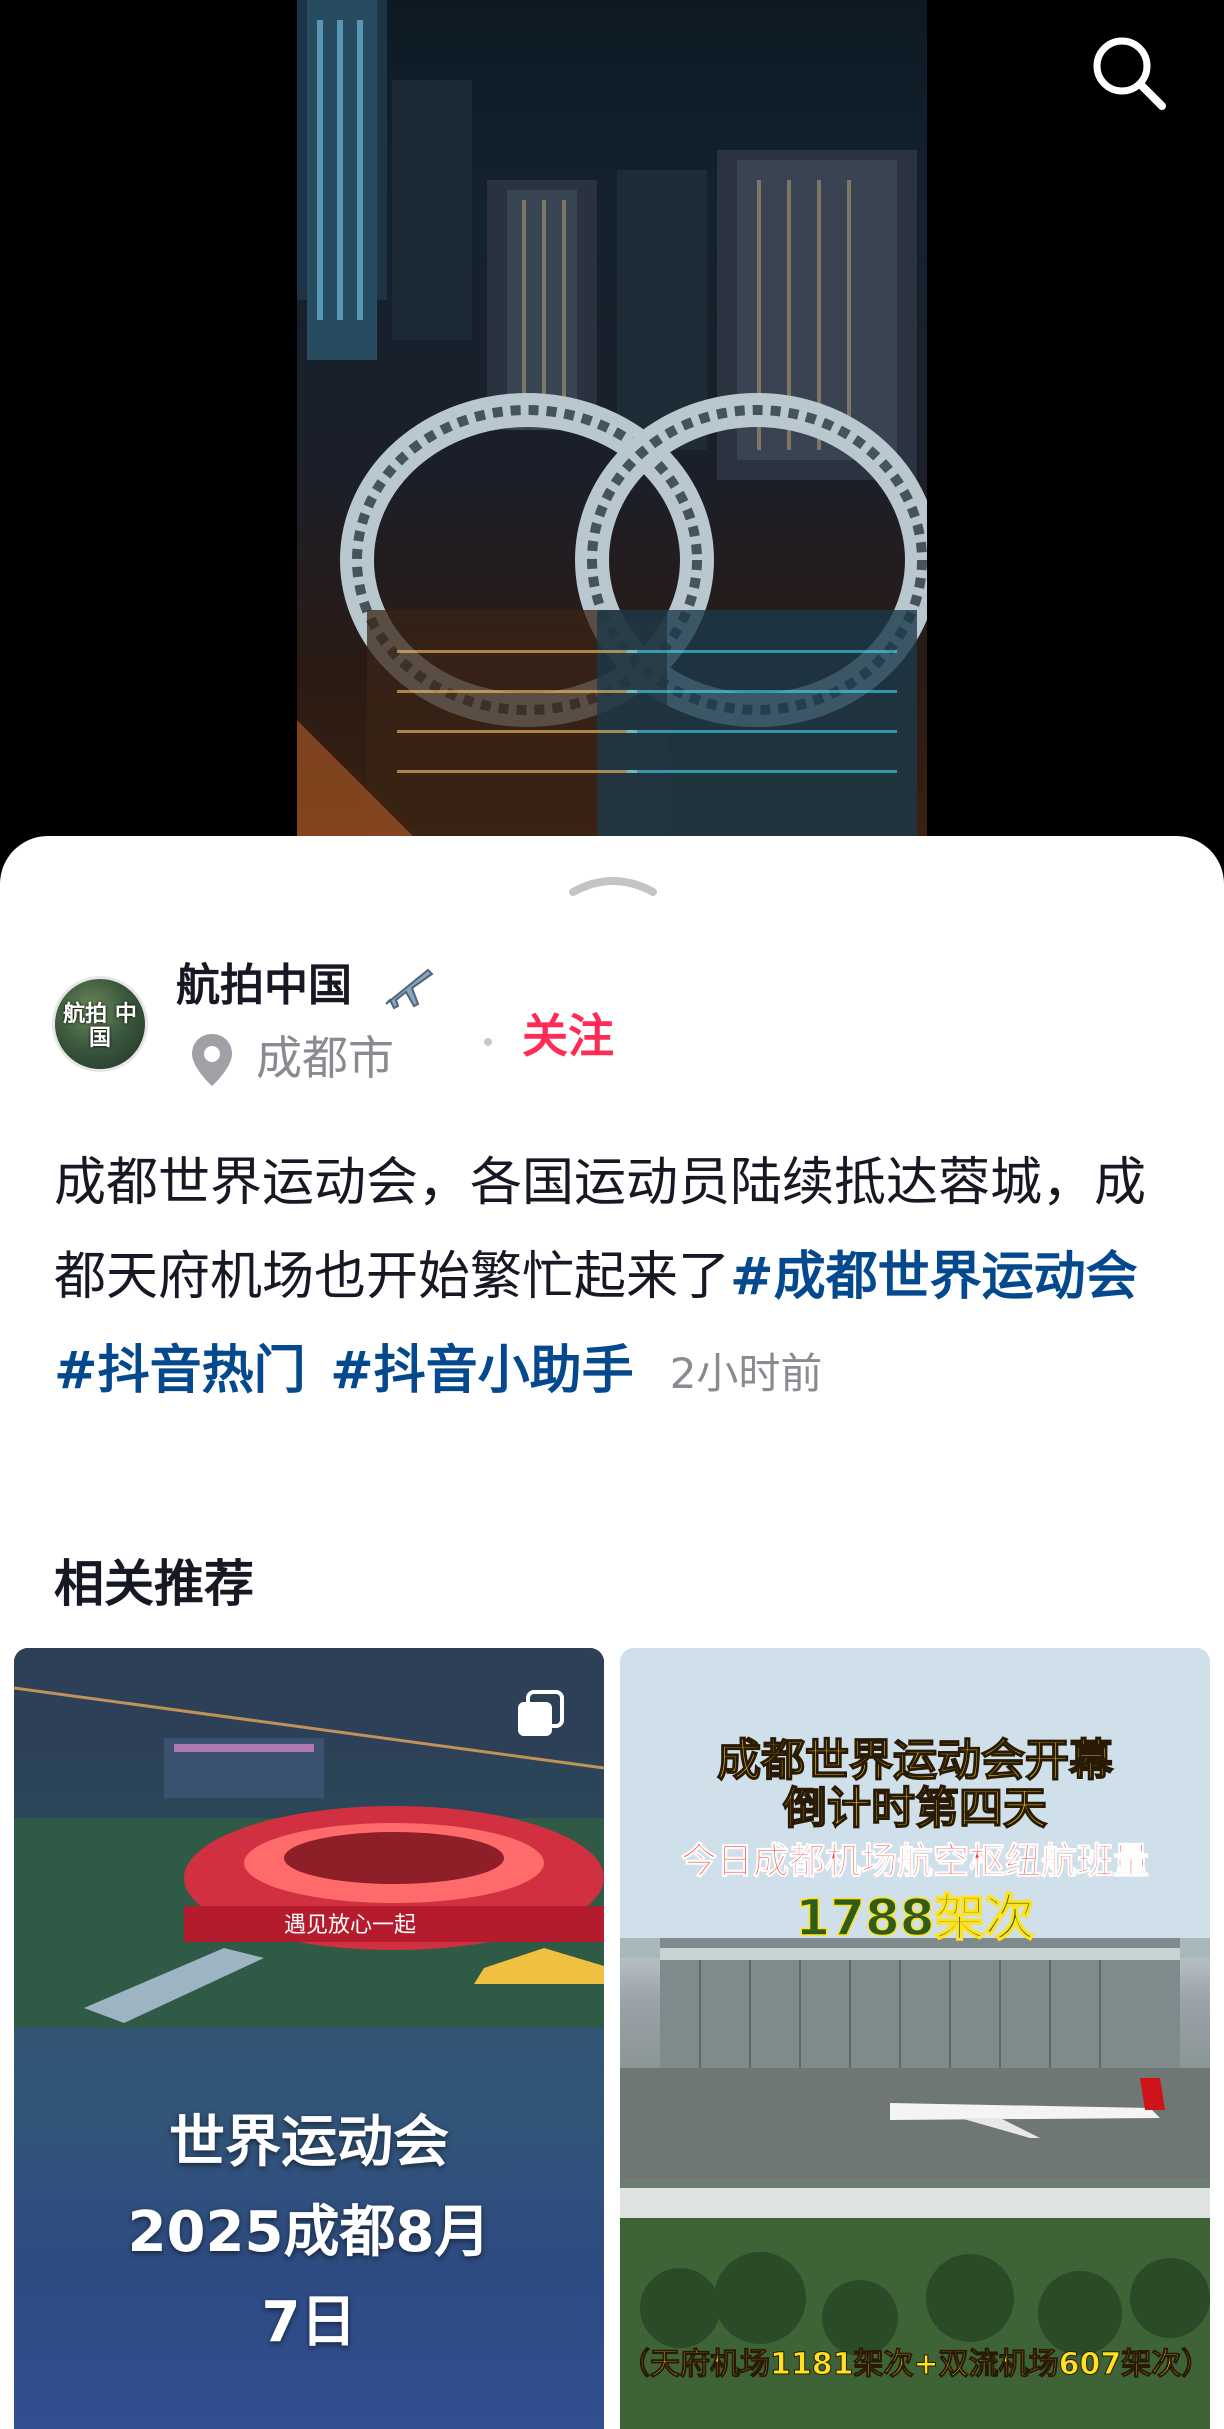 This screenshot has width=1224, height=2429. Describe the element at coordinates (350, 1925) in the screenshot. I see `stadium-banner: 遇见放心一起` at that location.